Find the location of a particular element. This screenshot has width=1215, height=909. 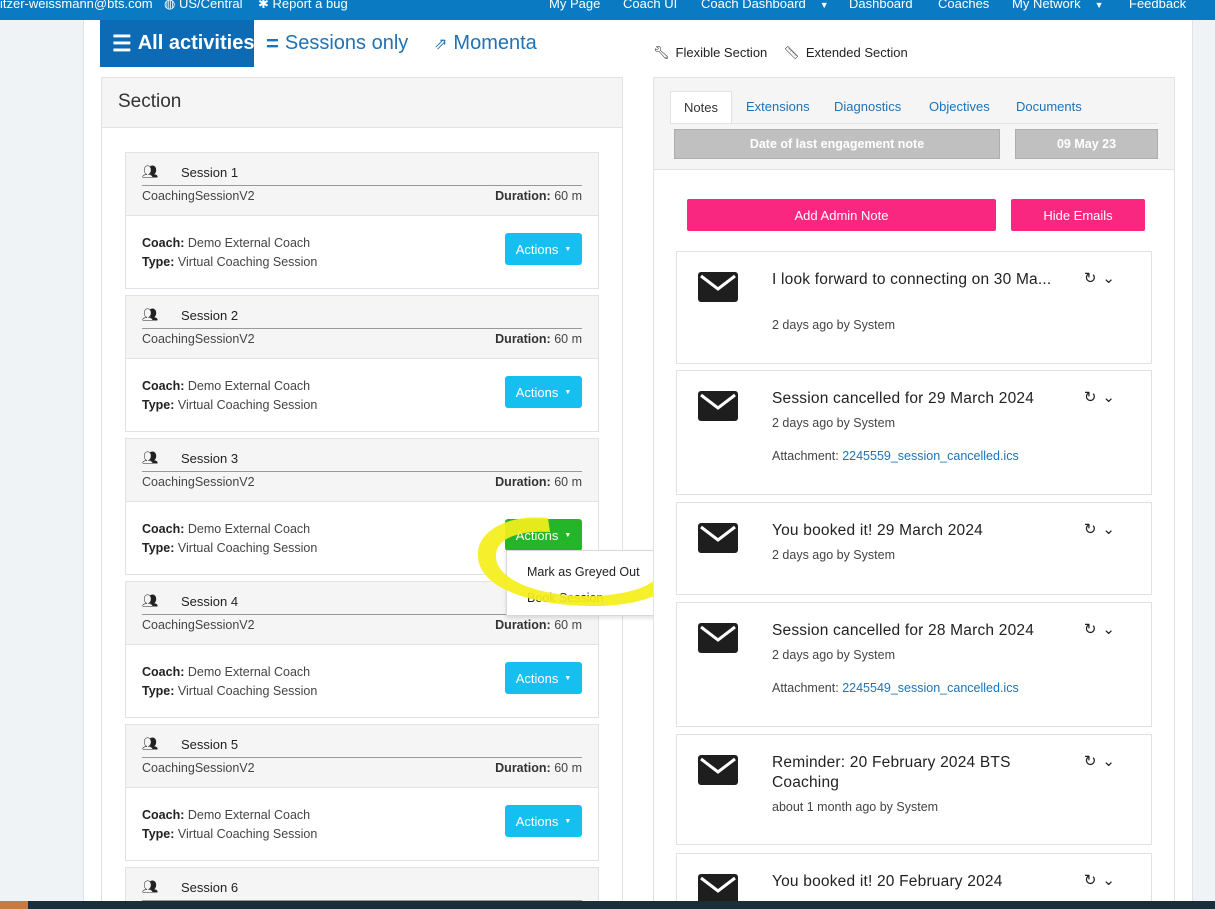

filter-sessions-only: = Sessions only is located at coordinates (337, 43).